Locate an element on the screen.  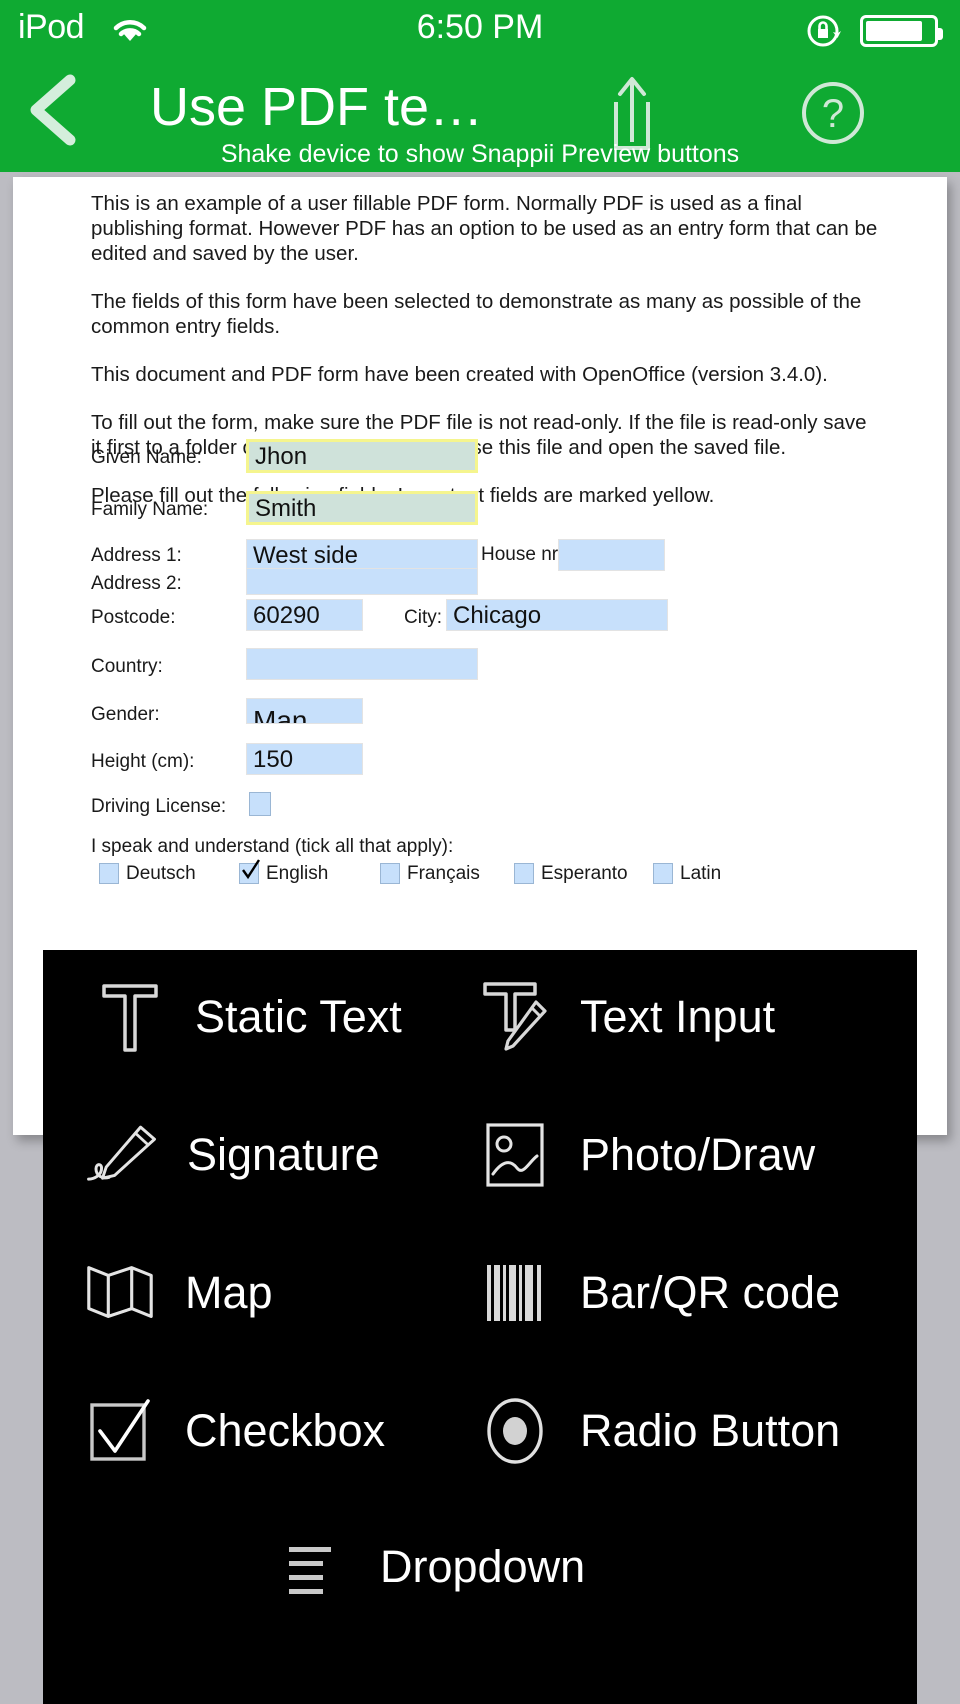
tool-barcode-label: Bar/QR code is located at coordinates (710, 1292).